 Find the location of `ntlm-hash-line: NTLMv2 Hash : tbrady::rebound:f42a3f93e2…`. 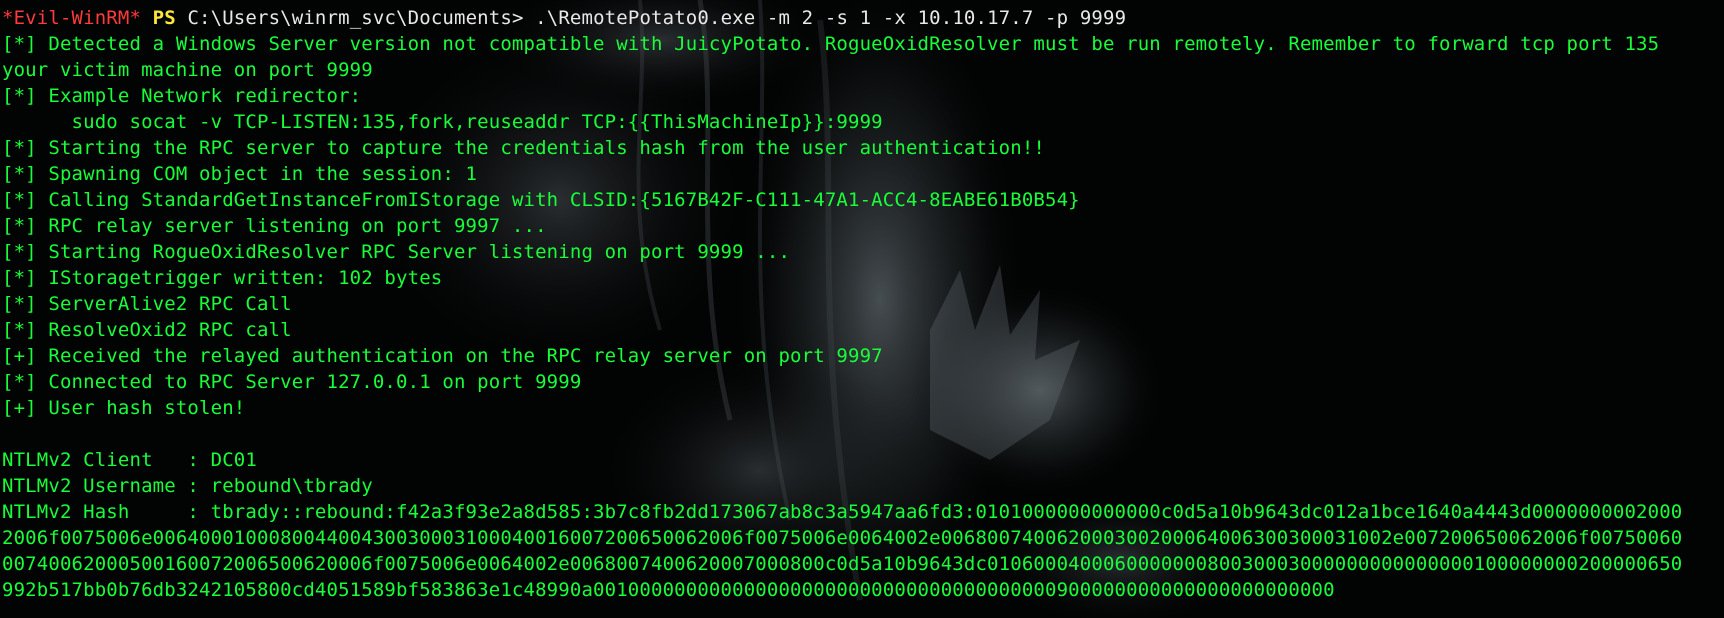

ntlm-hash-line: NTLMv2 Hash : tbrady::rebound:f42a3f93e2… is located at coordinates (842, 512).